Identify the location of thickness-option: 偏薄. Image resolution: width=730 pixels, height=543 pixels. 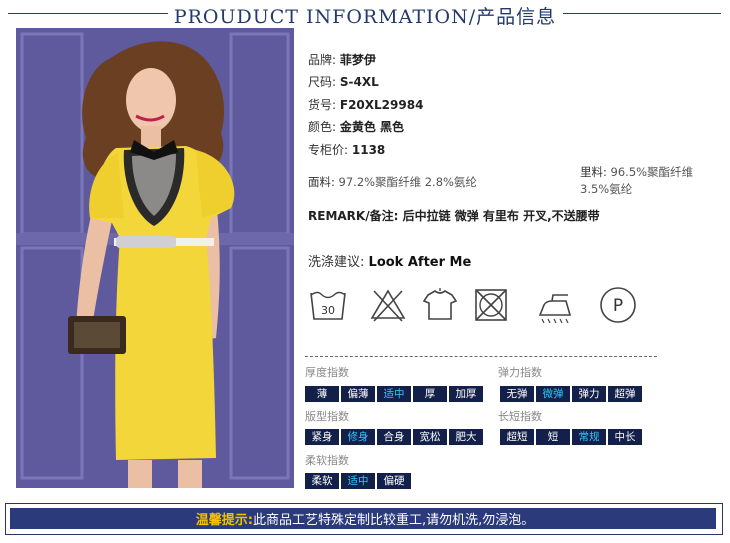
(358, 394).